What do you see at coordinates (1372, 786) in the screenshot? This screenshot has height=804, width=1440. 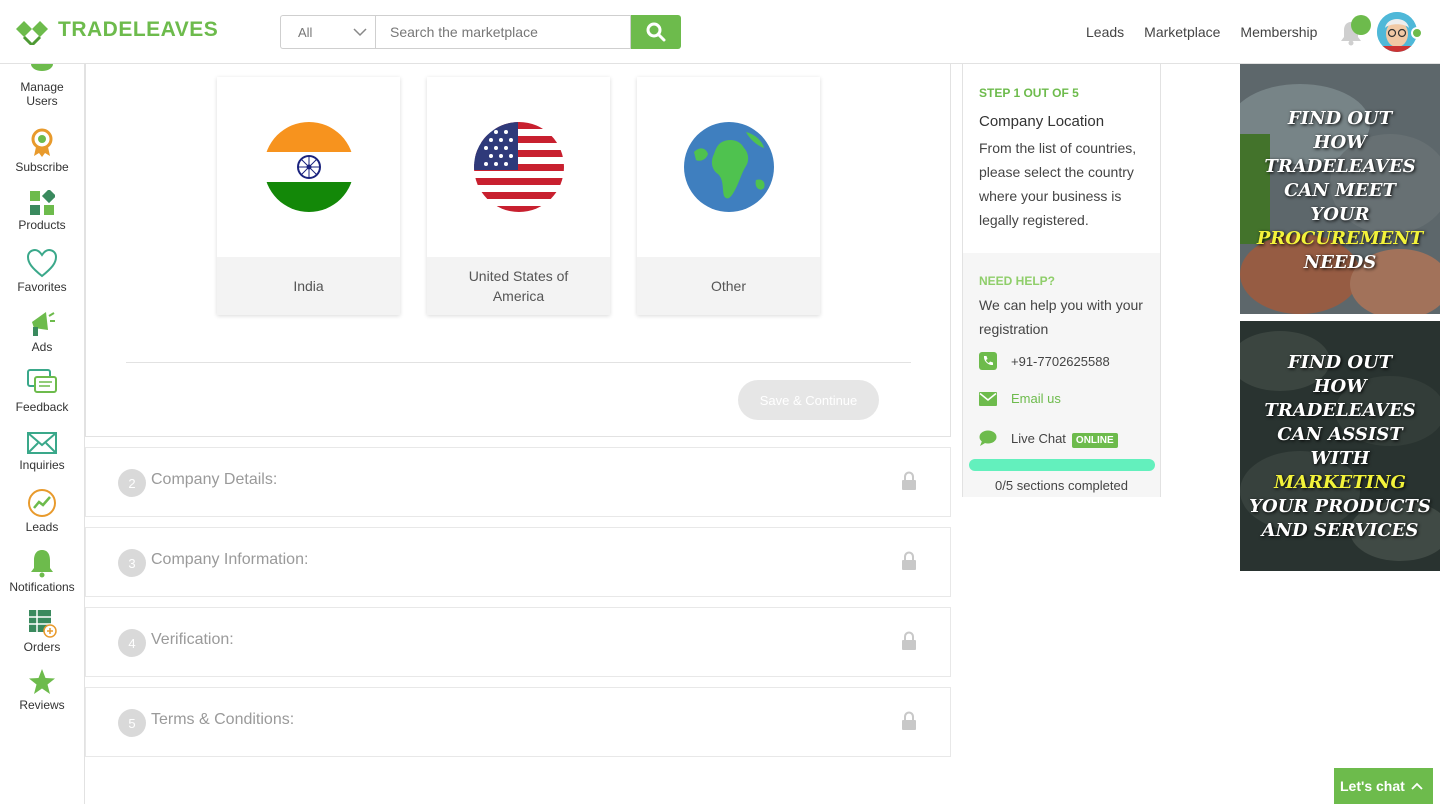 I see `chat-button-label: Let's chat` at bounding box center [1372, 786].